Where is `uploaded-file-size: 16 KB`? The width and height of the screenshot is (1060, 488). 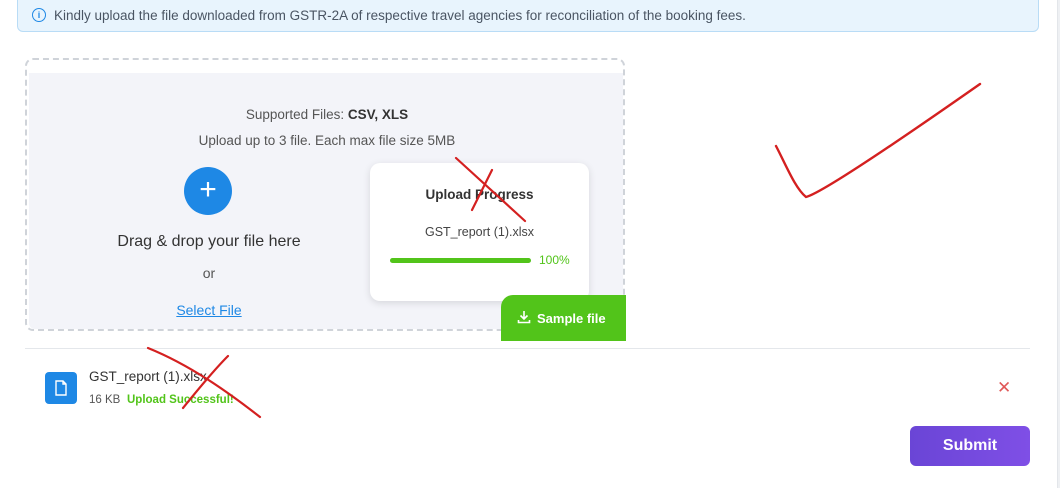
uploaded-file-size: 16 KB is located at coordinates (105, 400).